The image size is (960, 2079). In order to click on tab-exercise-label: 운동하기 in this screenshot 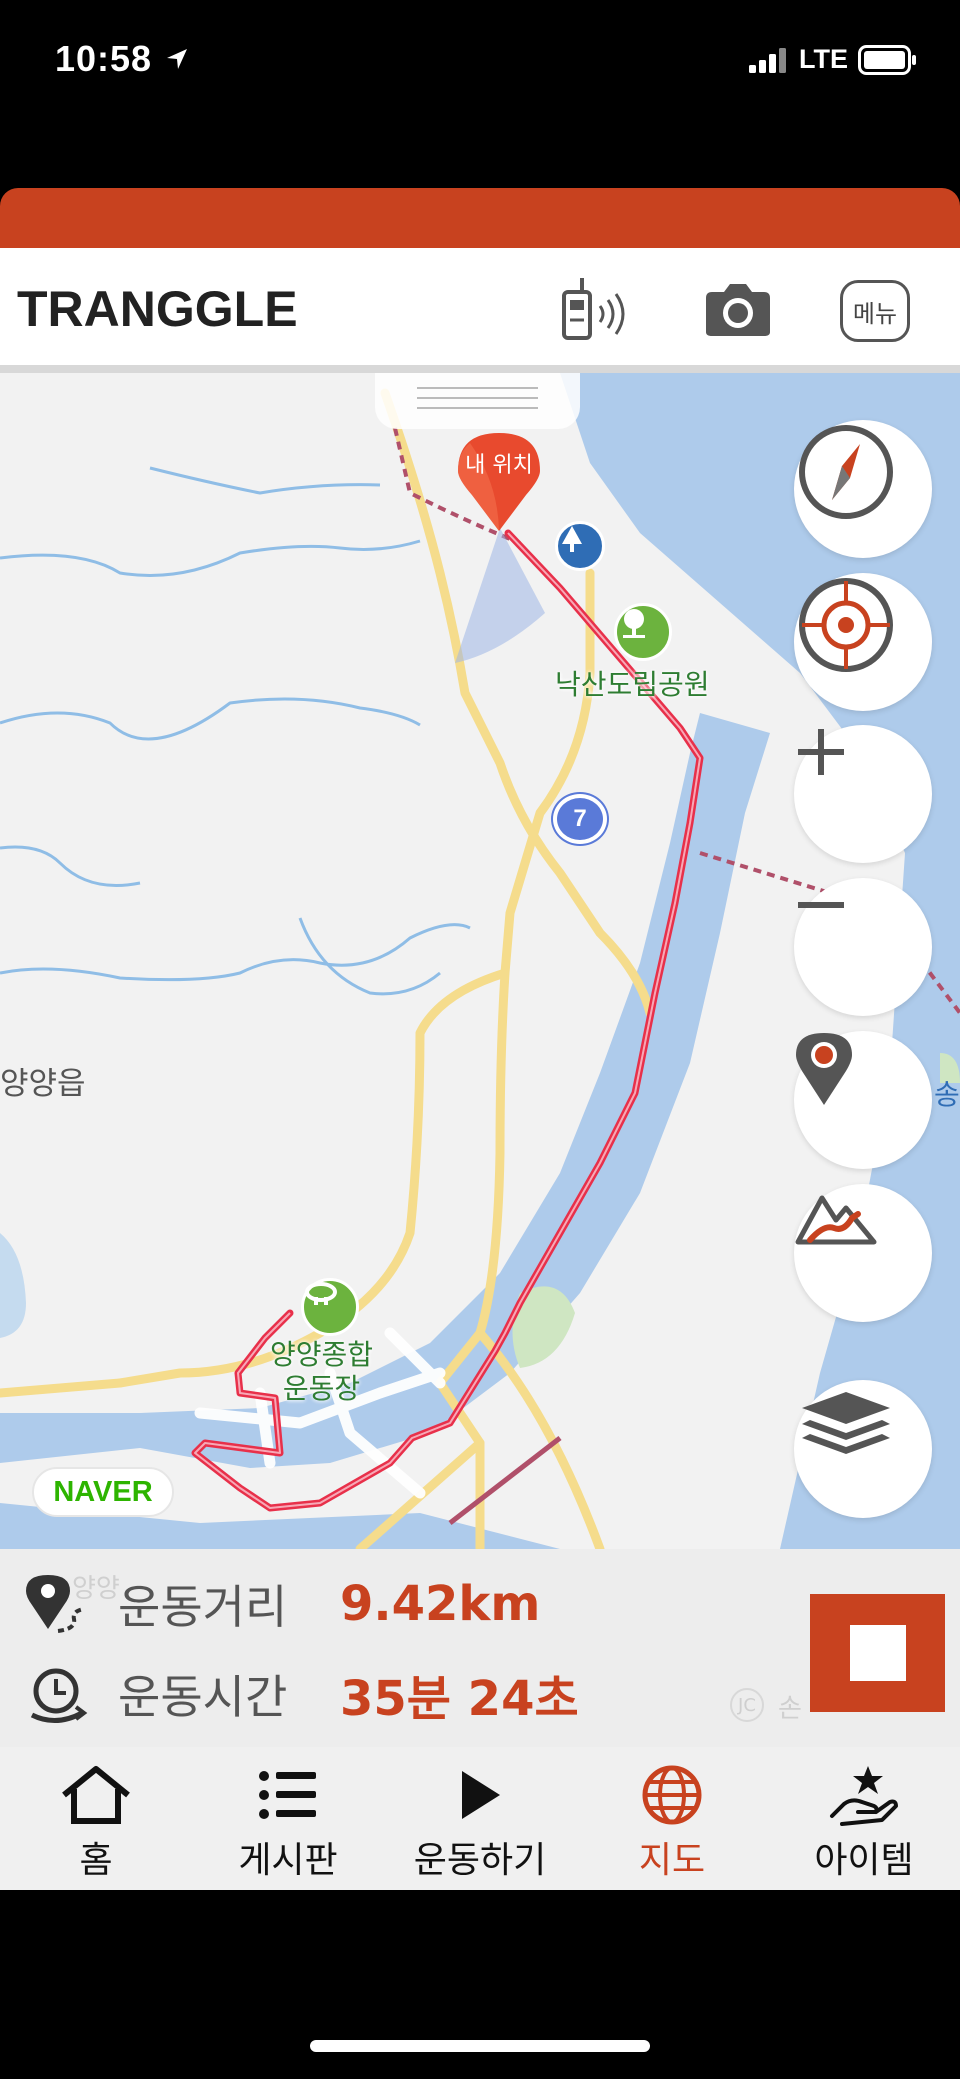, I will do `click(480, 1860)`.